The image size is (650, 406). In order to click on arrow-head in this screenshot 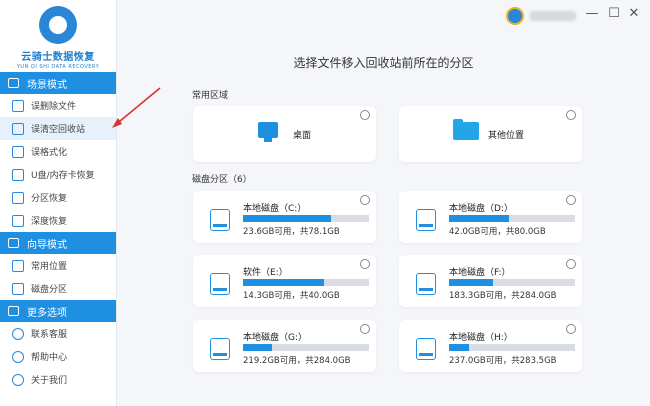, I will do `click(117, 123)`.